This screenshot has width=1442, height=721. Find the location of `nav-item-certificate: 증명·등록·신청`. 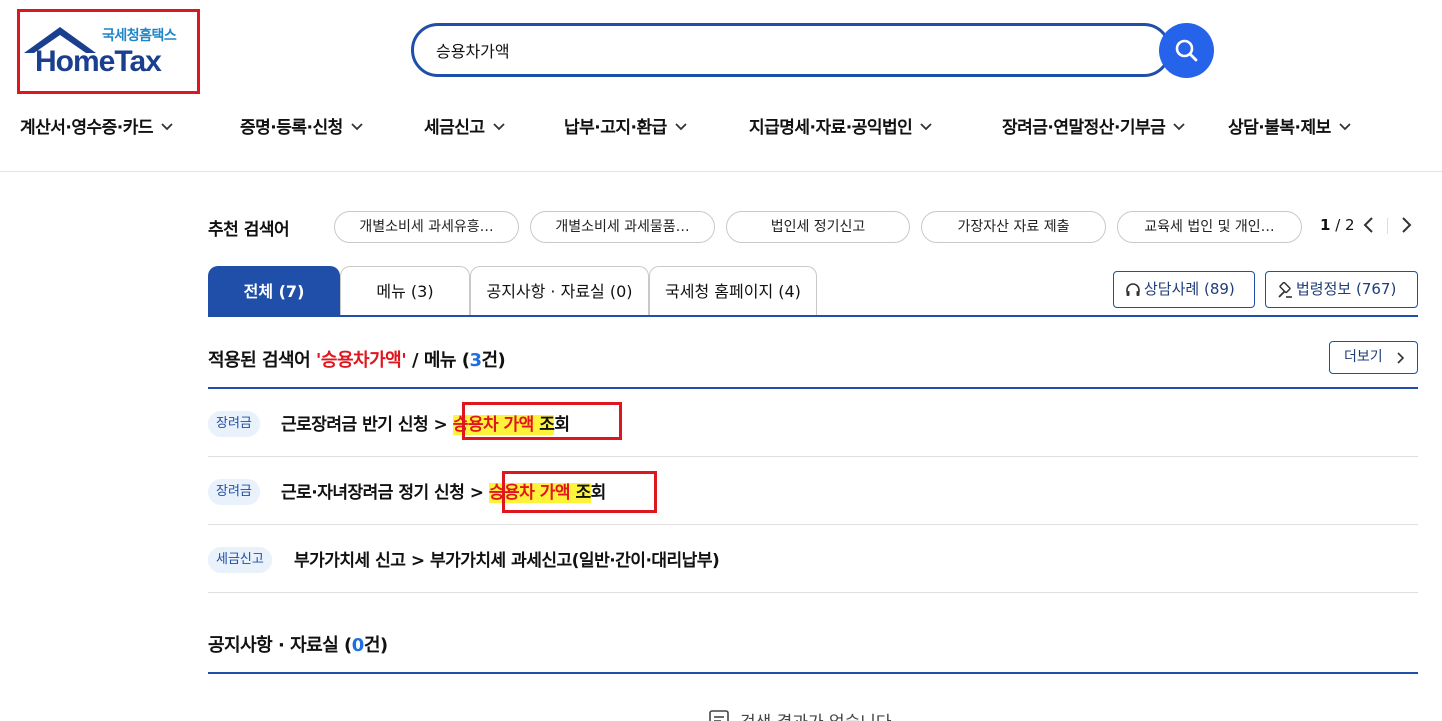

nav-item-certificate: 증명·등록·신청 is located at coordinates (301, 125).